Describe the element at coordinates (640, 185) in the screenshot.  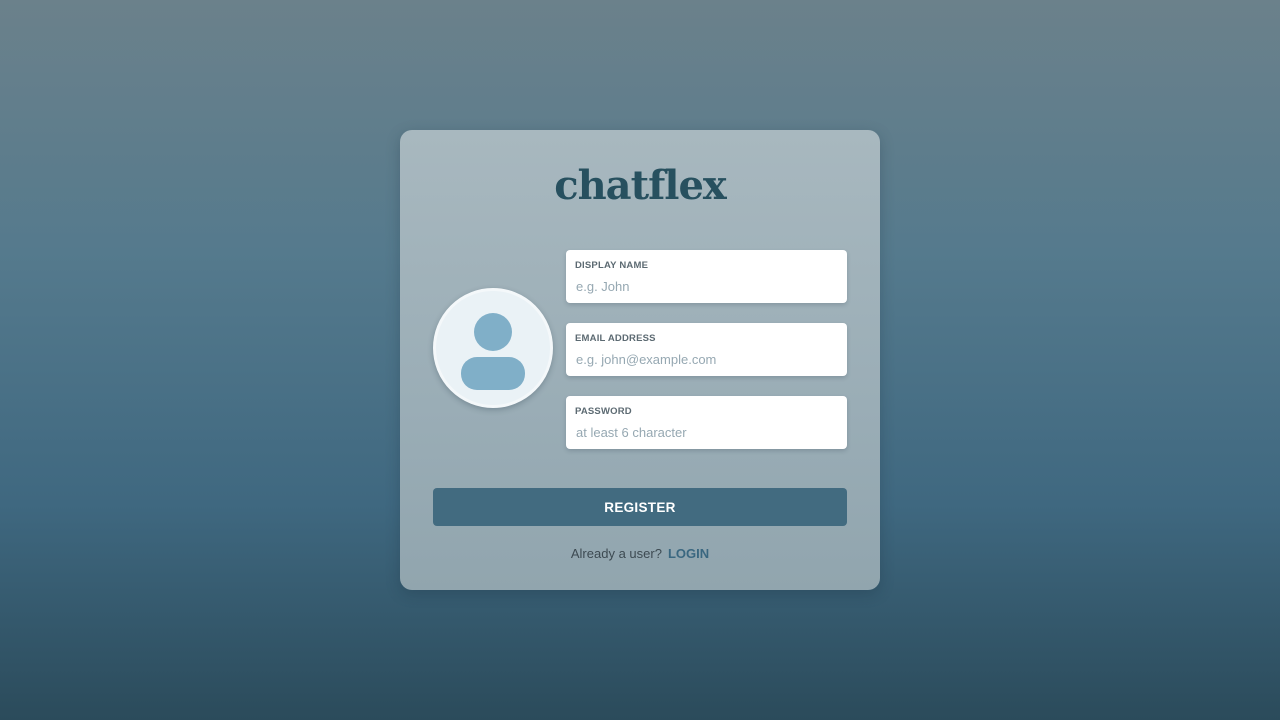
I see `app-logo: chatflex` at that location.